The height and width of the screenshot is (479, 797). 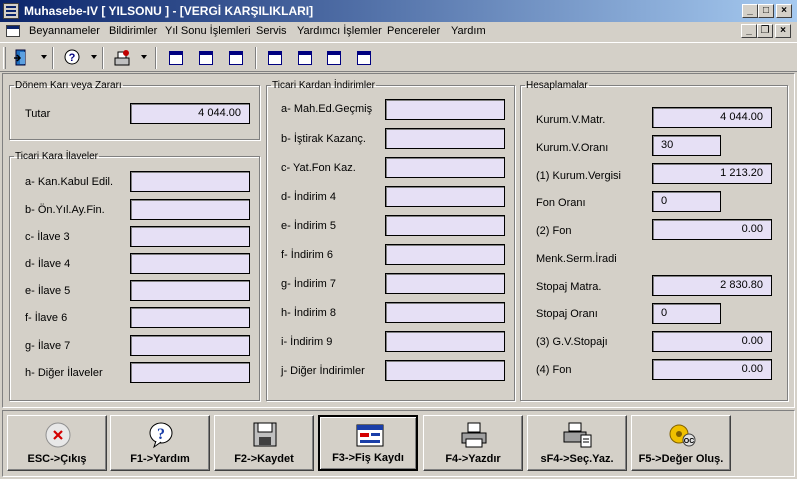 I want to click on mdi-restore-button: ❐, so click(x=765, y=31).